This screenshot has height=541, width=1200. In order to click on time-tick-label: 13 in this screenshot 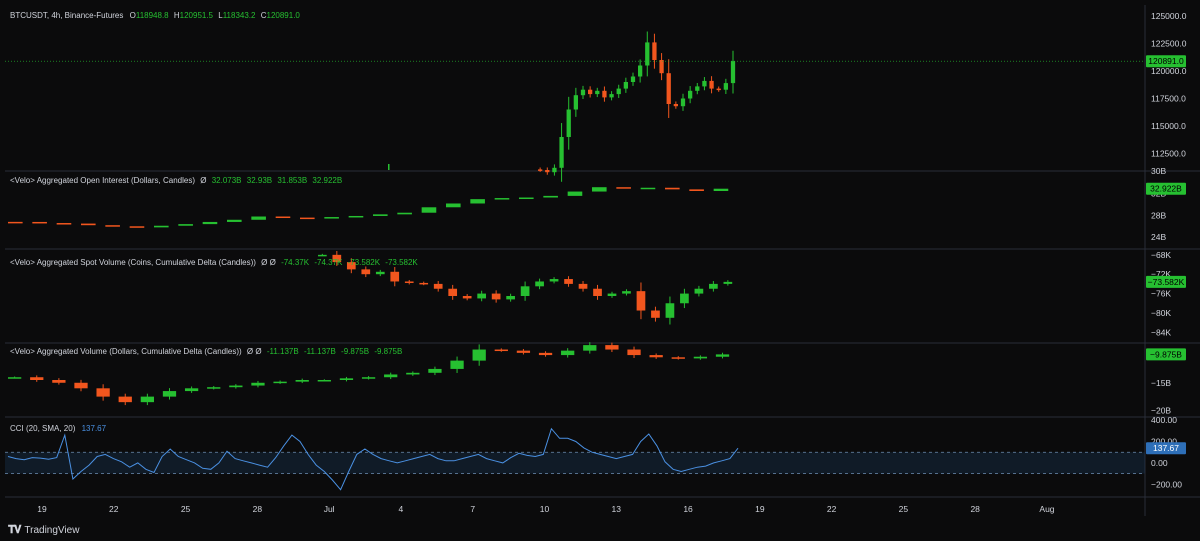, I will do `click(617, 509)`.